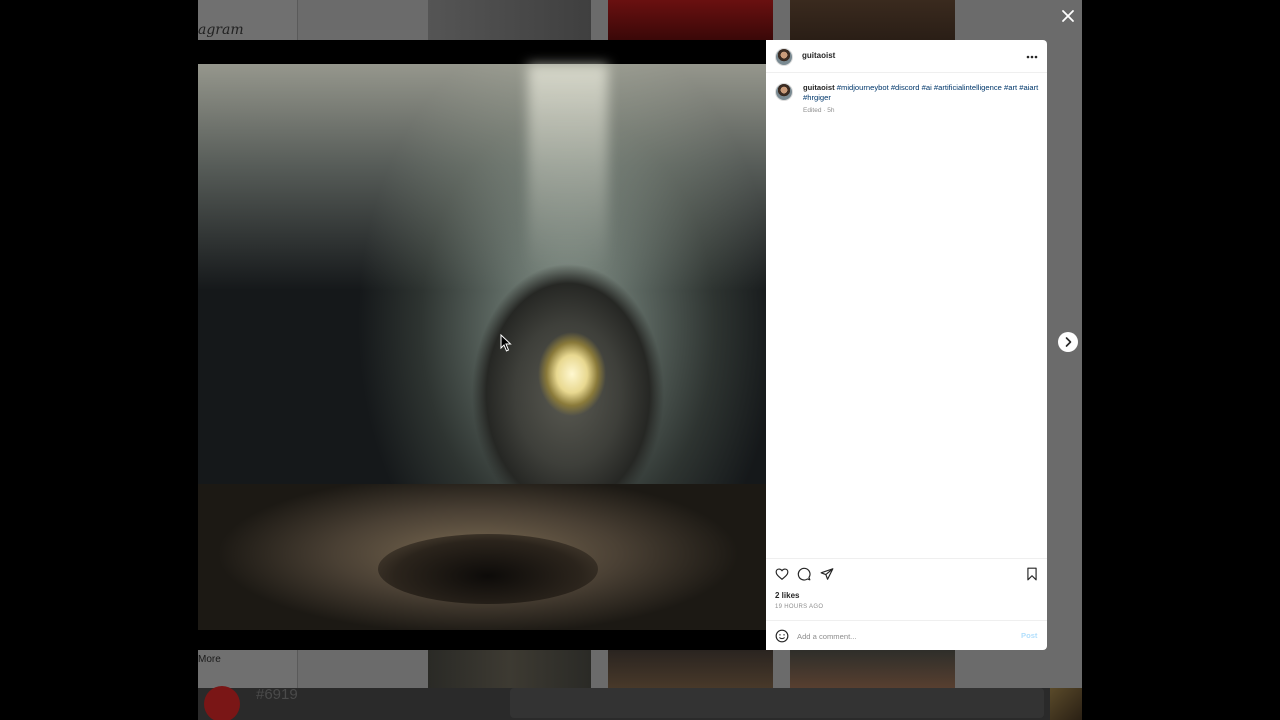  What do you see at coordinates (787, 595) in the screenshot?
I see `likes-count: 2 likes` at bounding box center [787, 595].